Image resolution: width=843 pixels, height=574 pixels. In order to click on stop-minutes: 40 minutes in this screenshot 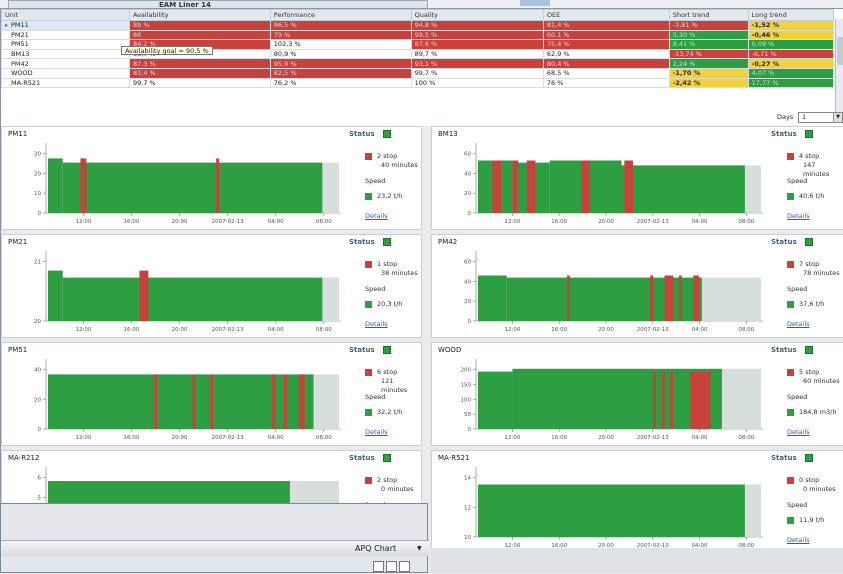, I will do `click(399, 165)`.